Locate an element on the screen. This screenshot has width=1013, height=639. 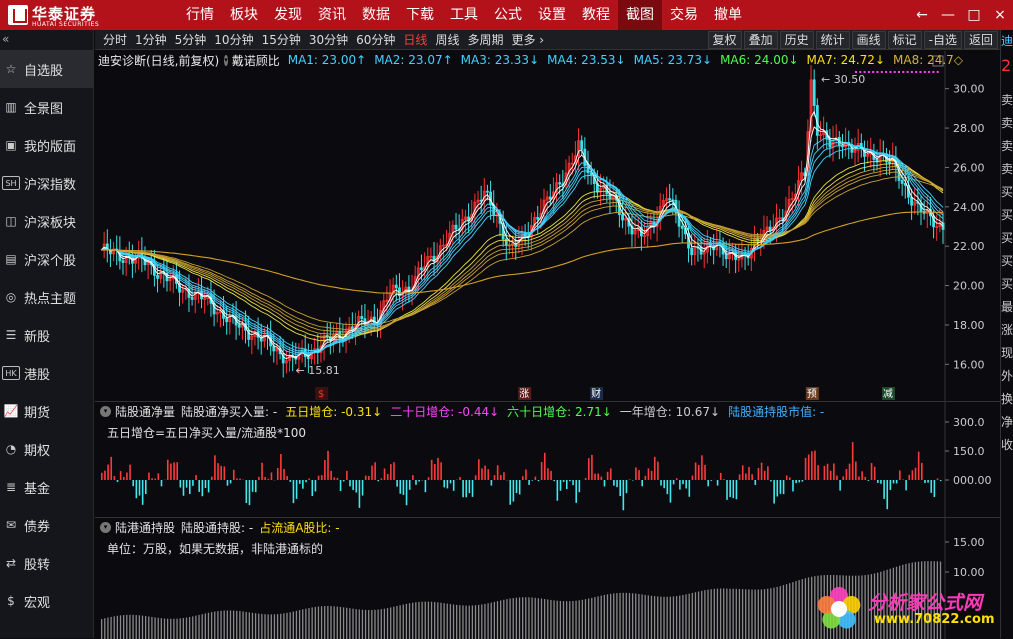
sub2-name: 陆港通持股 is located at coordinates (145, 527).